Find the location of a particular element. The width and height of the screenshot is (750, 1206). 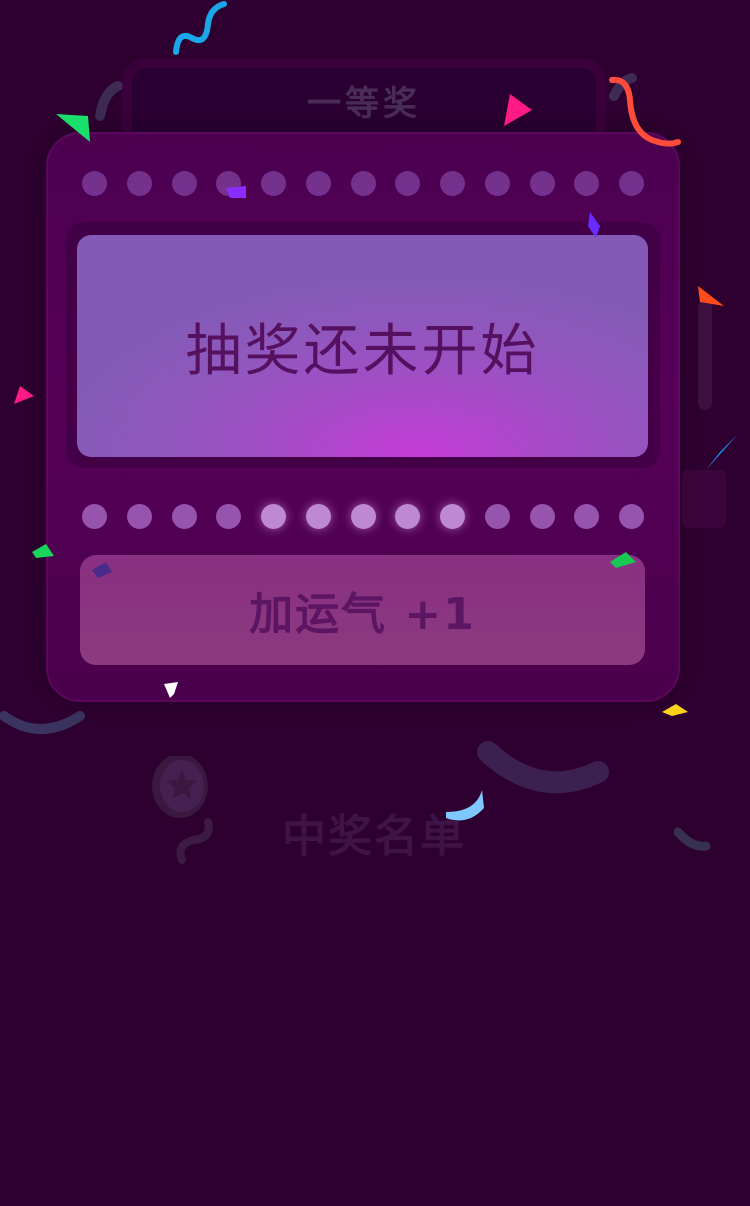

confetti-green-right is located at coordinates (623, 560).